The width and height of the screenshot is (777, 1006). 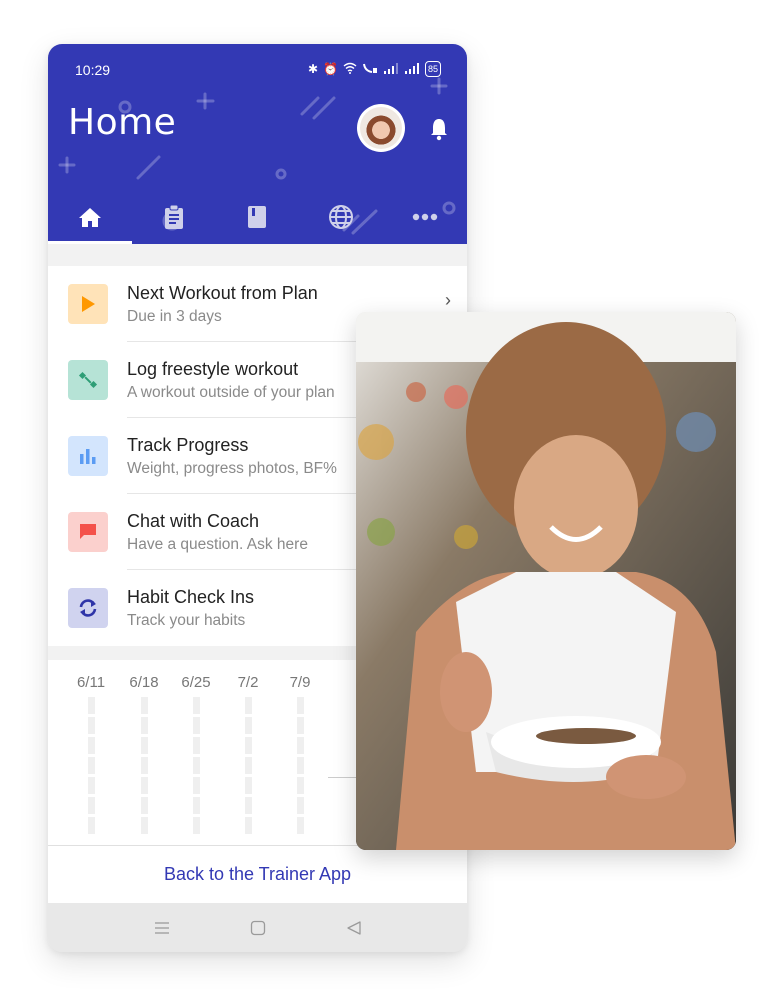 I want to click on item-subtitle: Have a question. Ask here, so click(x=217, y=544).